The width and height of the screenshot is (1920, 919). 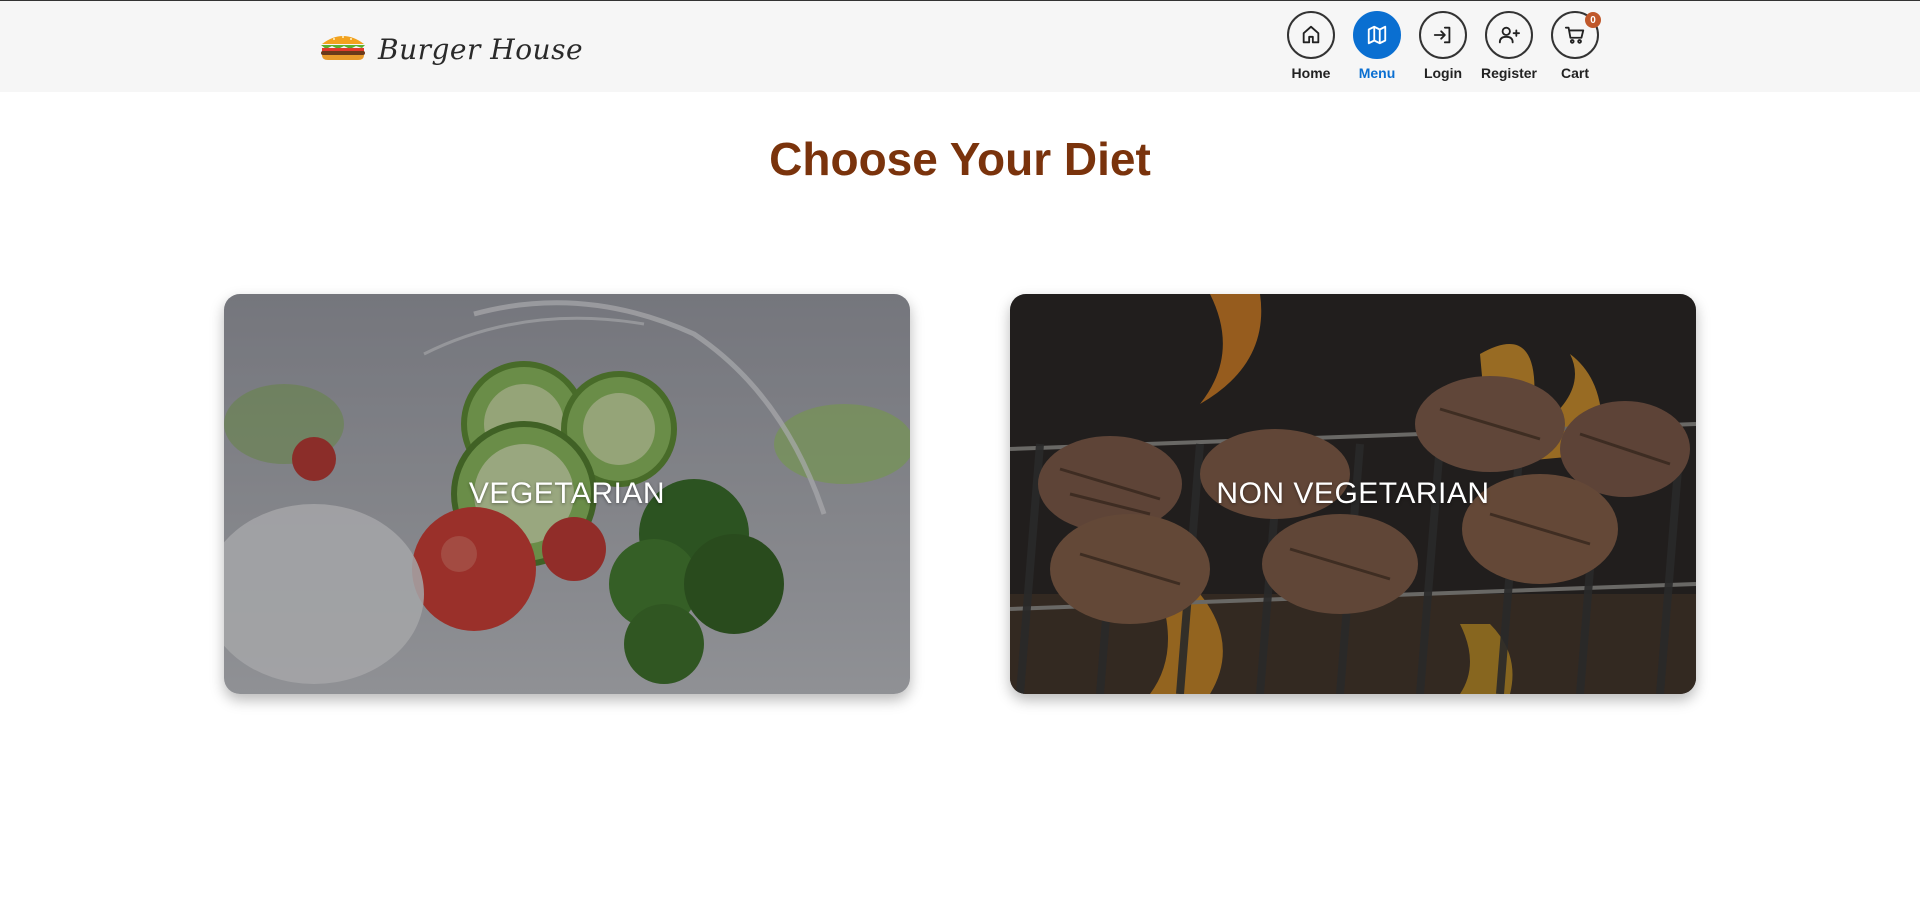 I want to click on nav-home-label: Home, so click(x=1311, y=73).